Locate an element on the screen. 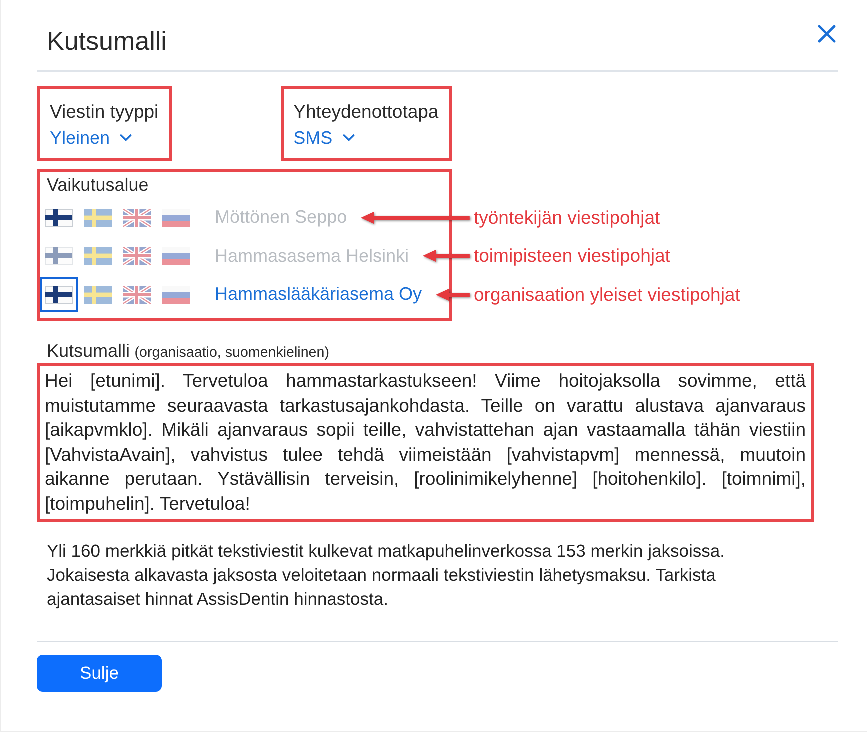 The height and width of the screenshot is (732, 867). close-button is located at coordinates (827, 34).